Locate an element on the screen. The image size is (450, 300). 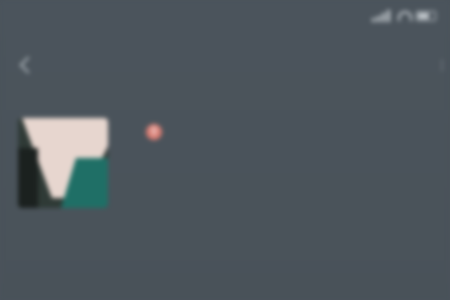
wifi-icon is located at coordinates (405, 16).